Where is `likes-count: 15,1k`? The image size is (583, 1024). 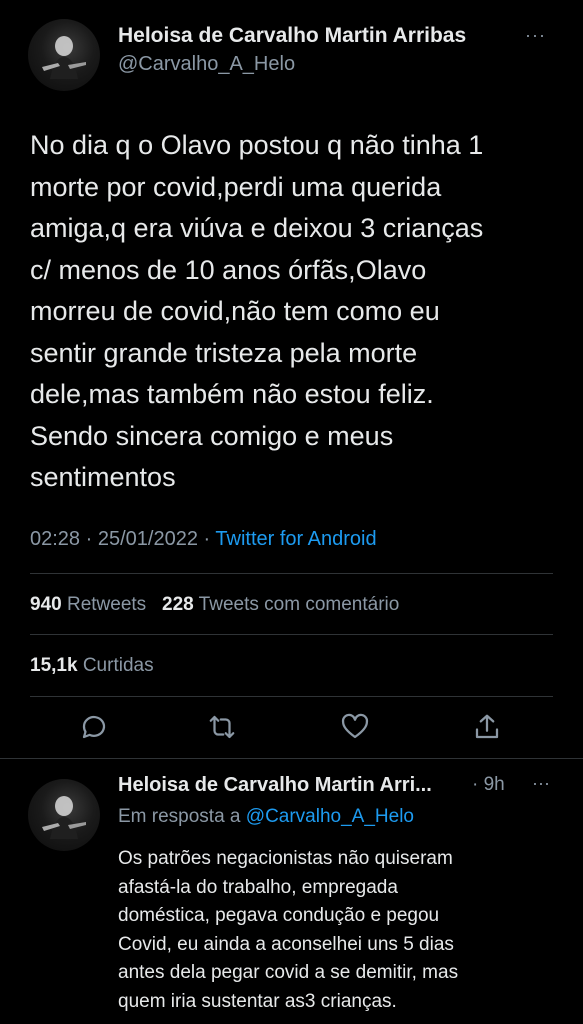
likes-count: 15,1k is located at coordinates (54, 665).